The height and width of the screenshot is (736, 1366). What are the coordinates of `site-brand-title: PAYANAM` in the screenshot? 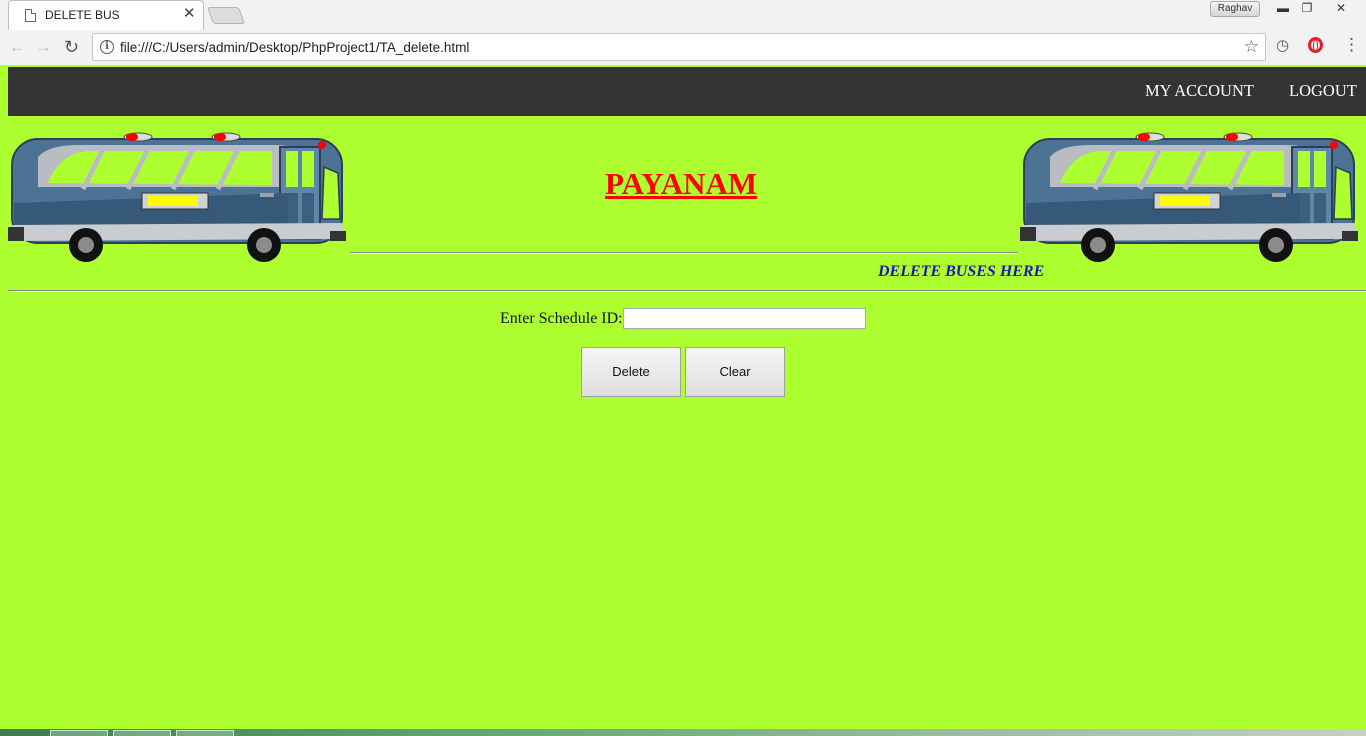 It's located at (681, 183).